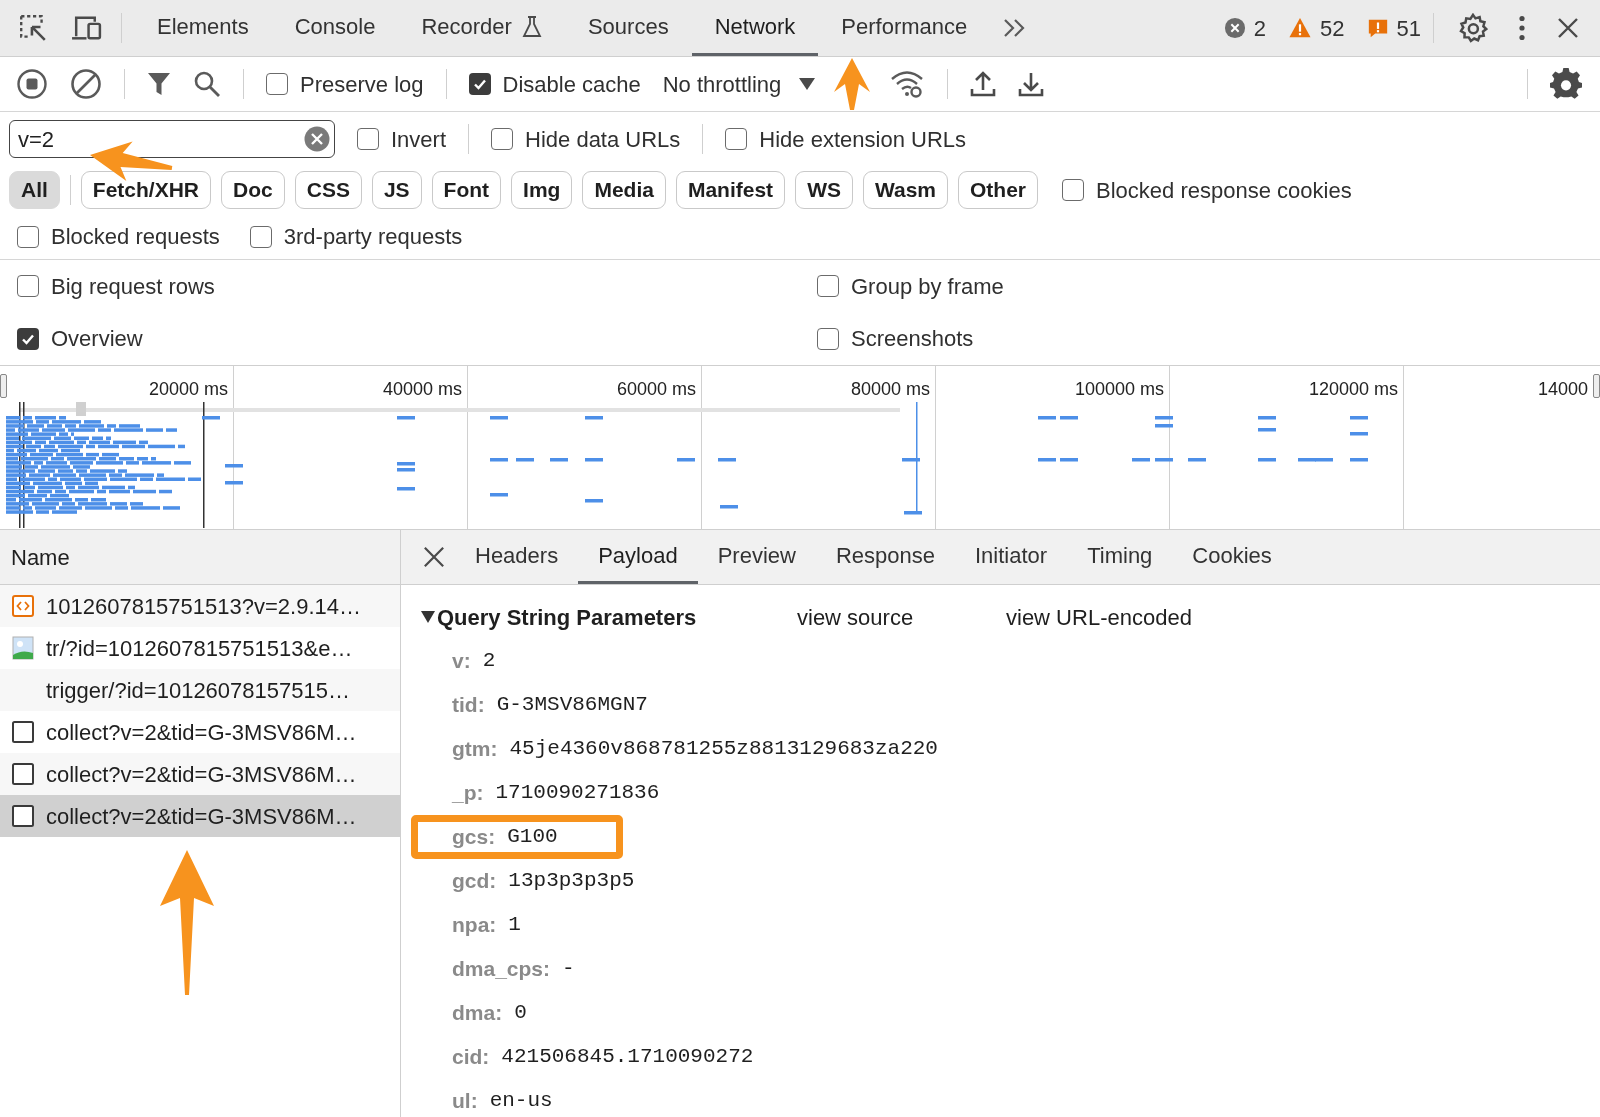  I want to click on panel-tab: Sources, so click(628, 28).